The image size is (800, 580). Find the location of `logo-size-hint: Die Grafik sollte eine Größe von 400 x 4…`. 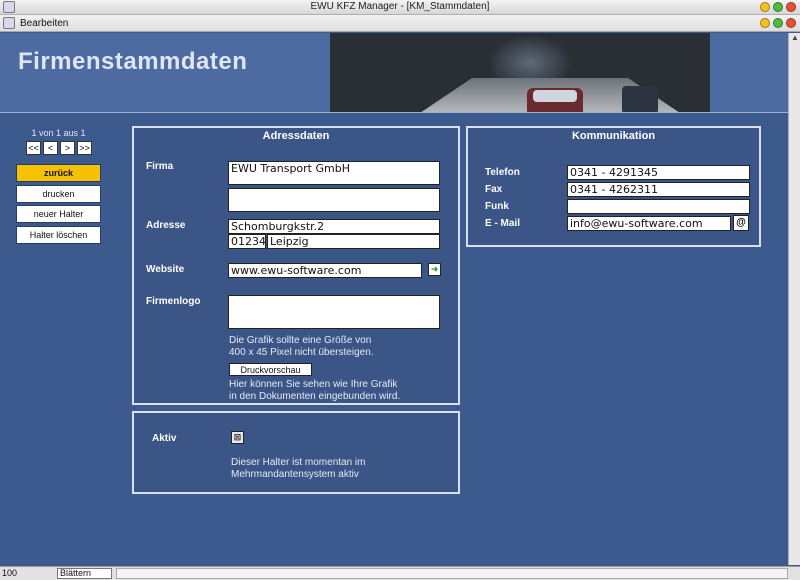

logo-size-hint: Die Grafik sollte eine Größe von 400 x 4… is located at coordinates (301, 347).